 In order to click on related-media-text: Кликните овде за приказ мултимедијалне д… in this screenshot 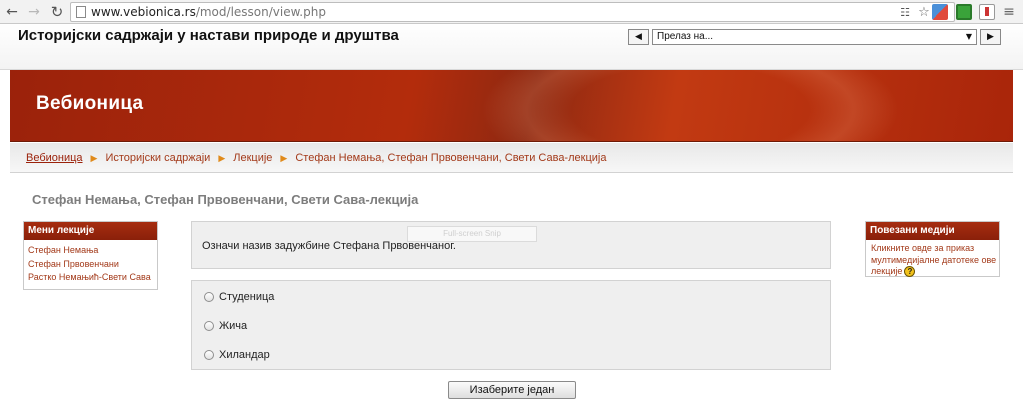, I will do `click(934, 259)`.